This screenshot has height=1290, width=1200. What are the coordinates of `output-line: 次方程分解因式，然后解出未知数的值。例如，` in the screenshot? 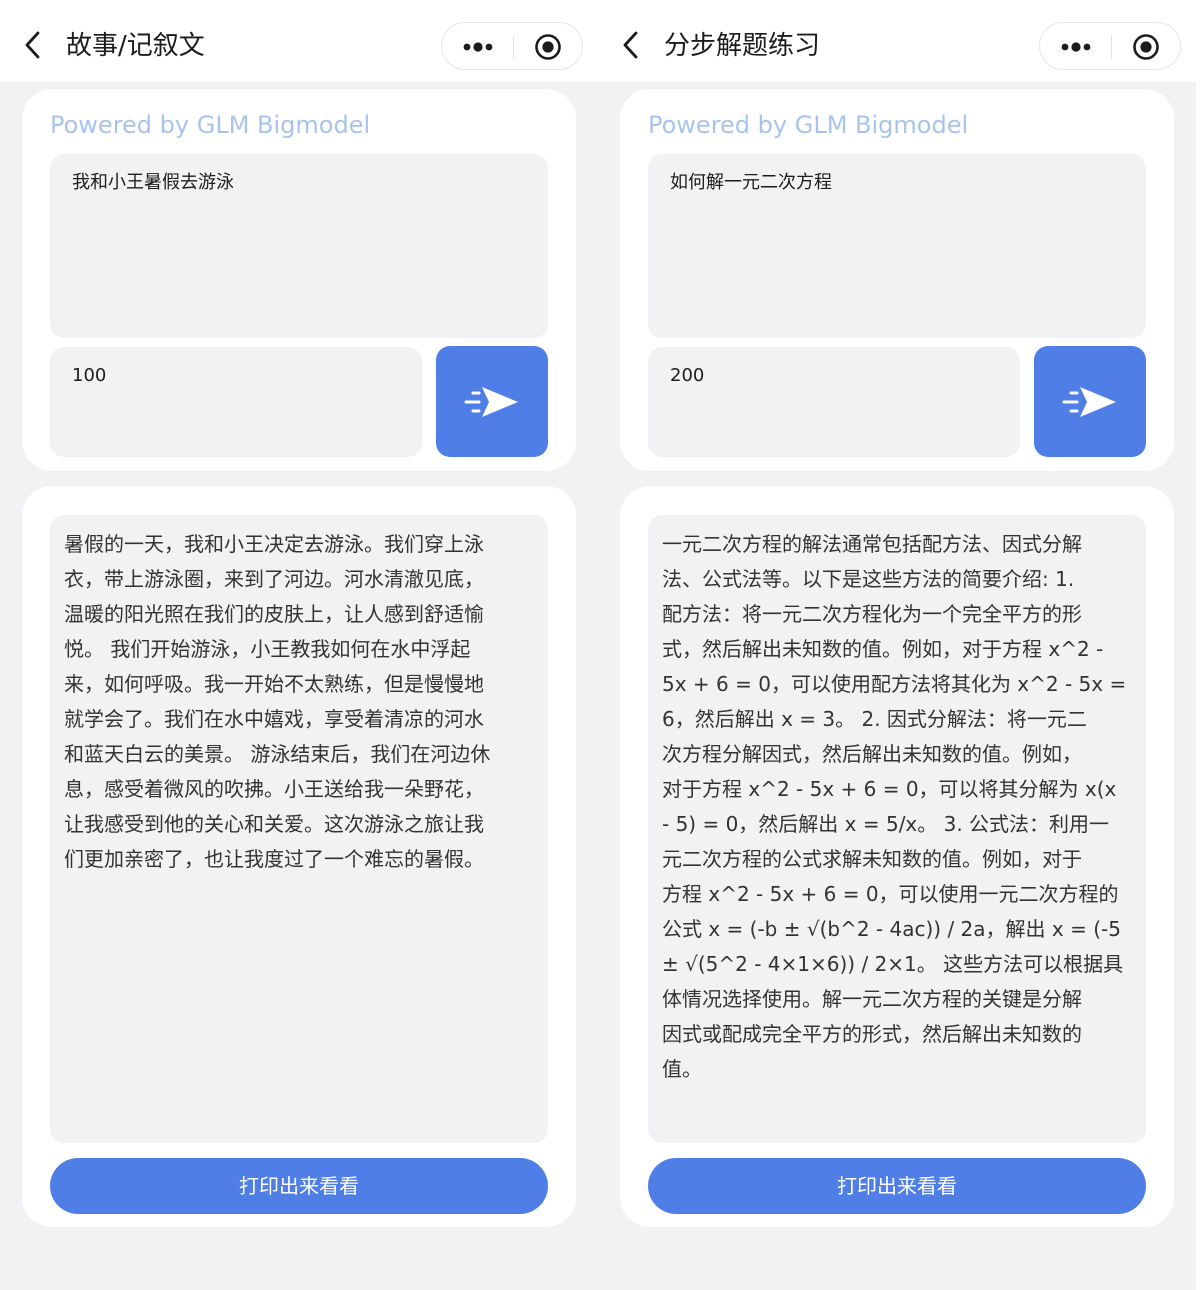 It's located at (872, 754).